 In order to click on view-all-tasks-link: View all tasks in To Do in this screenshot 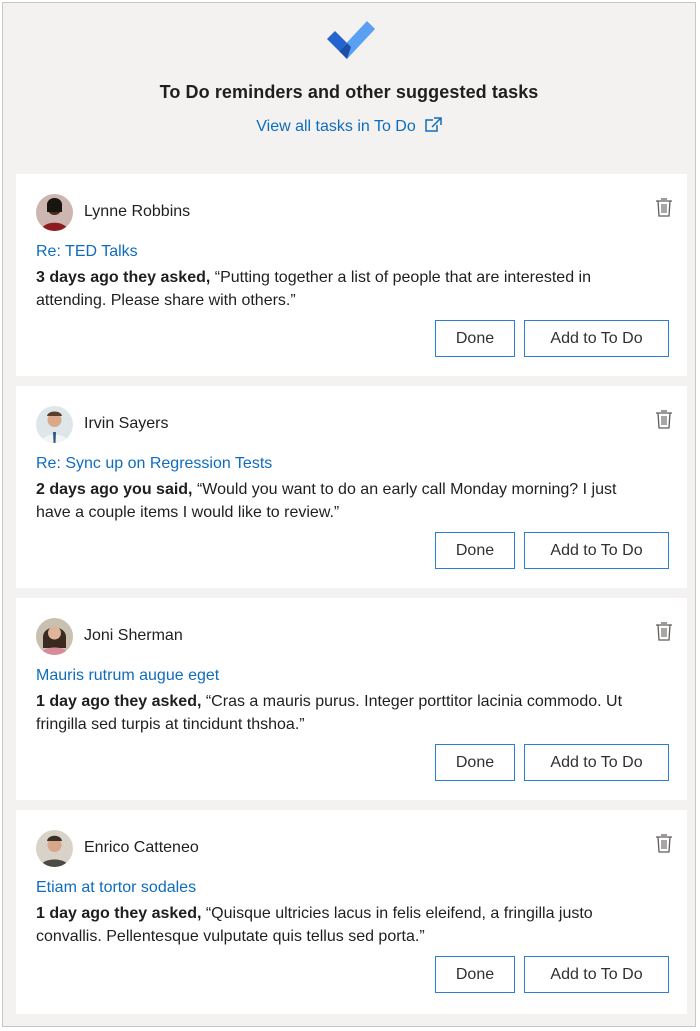, I will do `click(349, 126)`.